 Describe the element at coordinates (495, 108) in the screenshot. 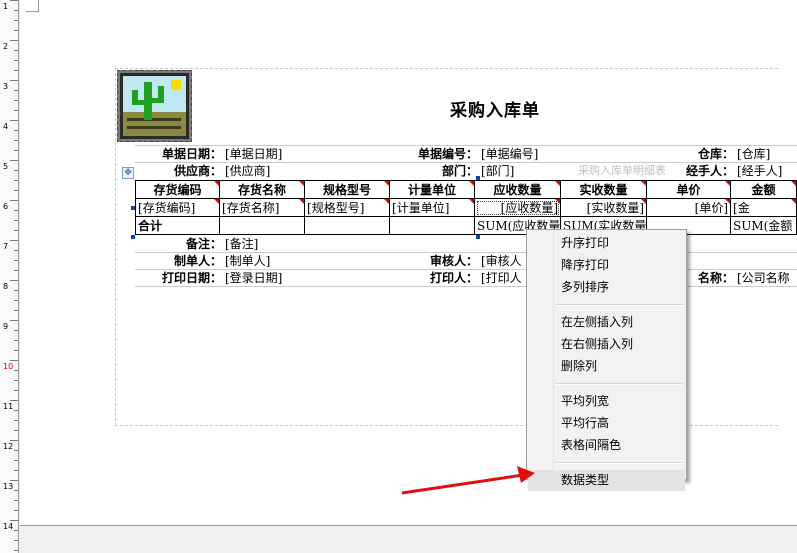

I see `report-title: 采购入库单` at that location.